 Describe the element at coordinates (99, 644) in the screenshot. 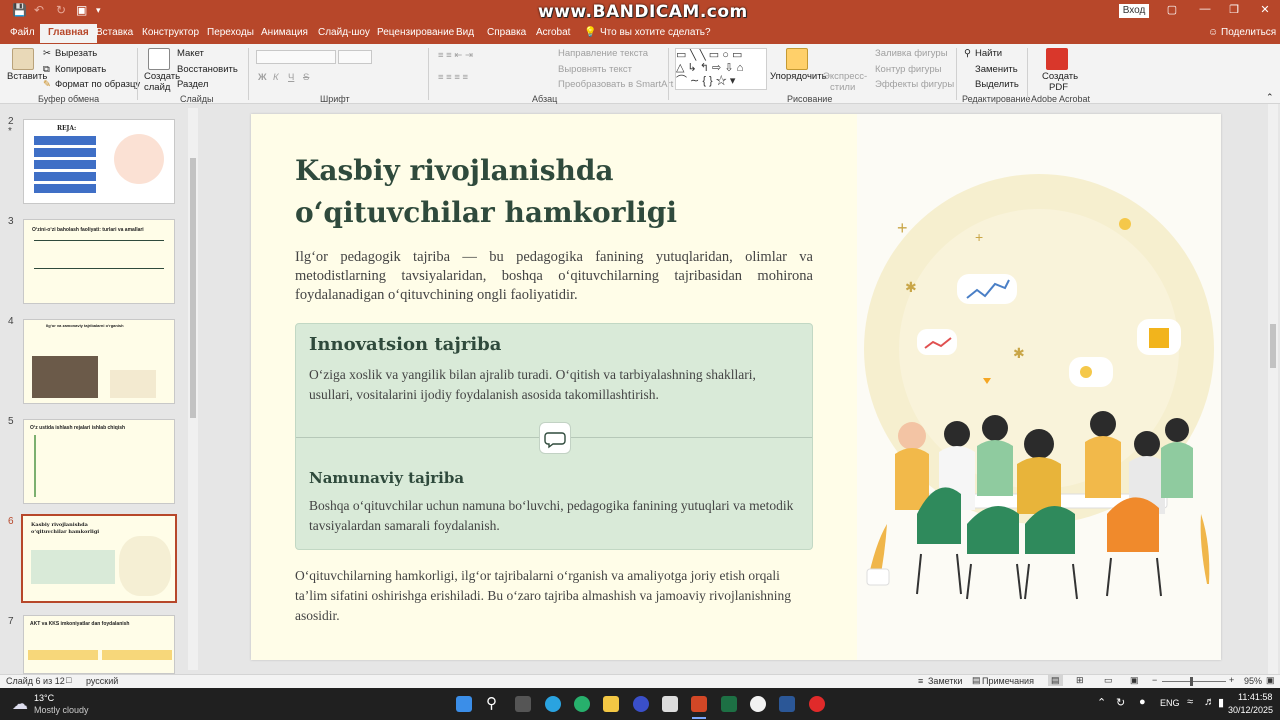

I see `slide-thumbnail-7: AKT va KKS imkoniyatlar dan foydalanish` at that location.